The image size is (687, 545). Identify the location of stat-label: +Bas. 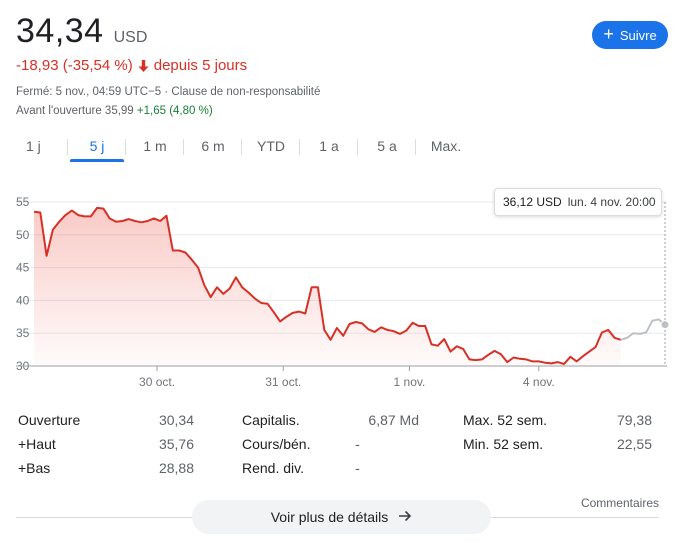
(34, 468).